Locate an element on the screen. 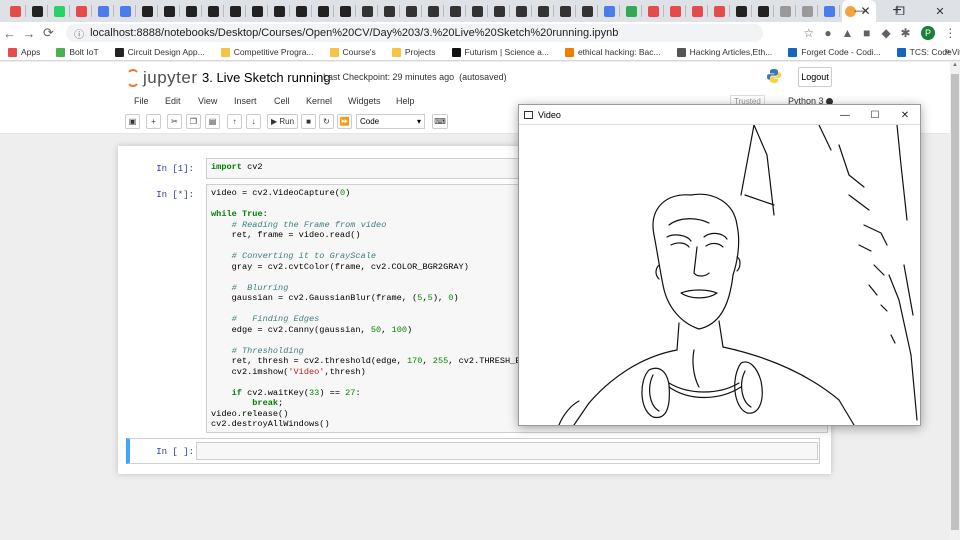  back-icon: ← is located at coordinates (9, 33).